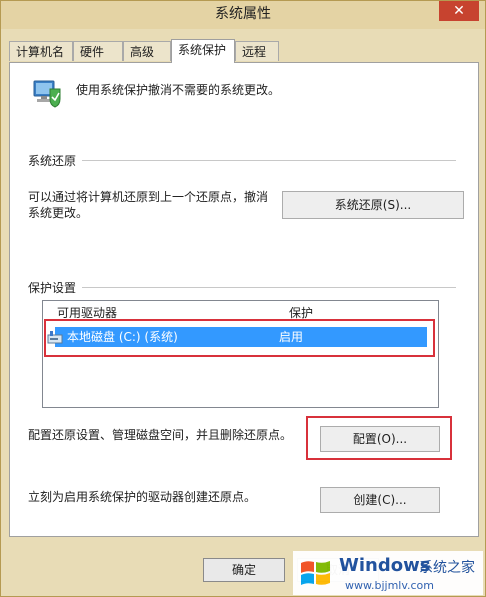  Describe the element at coordinates (447, 568) in the screenshot. I see `watermark-site-name: 系统之家` at that location.